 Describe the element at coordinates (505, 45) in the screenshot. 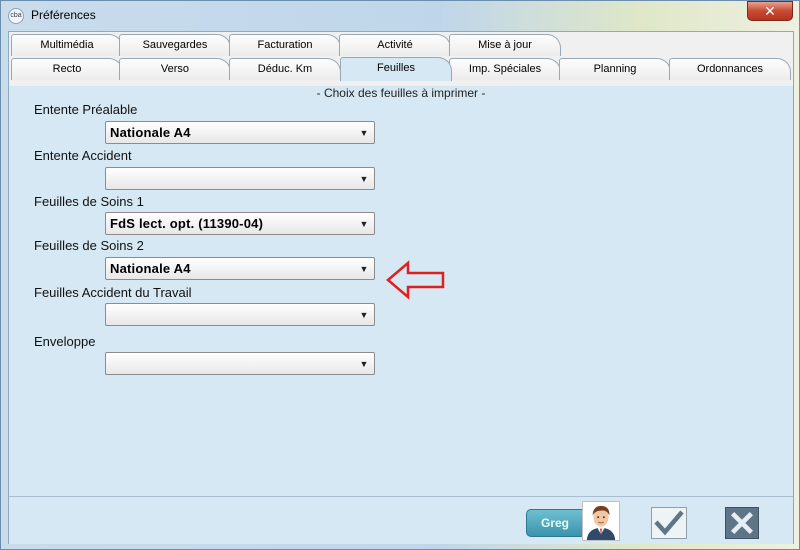

I see `tab-mise-a-jour: Mise à jour` at that location.